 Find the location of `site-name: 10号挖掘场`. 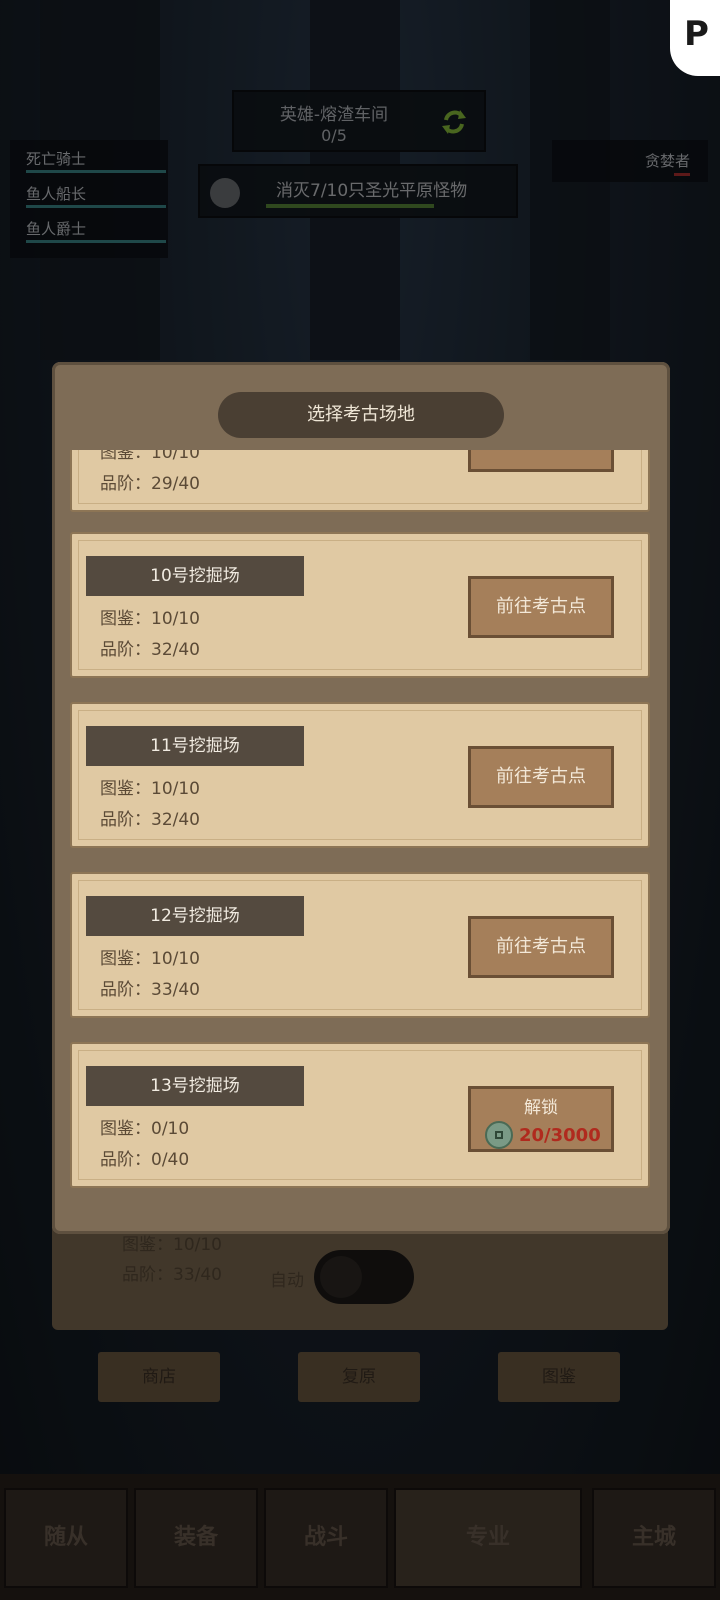

site-name: 10号挖掘场 is located at coordinates (195, 576).